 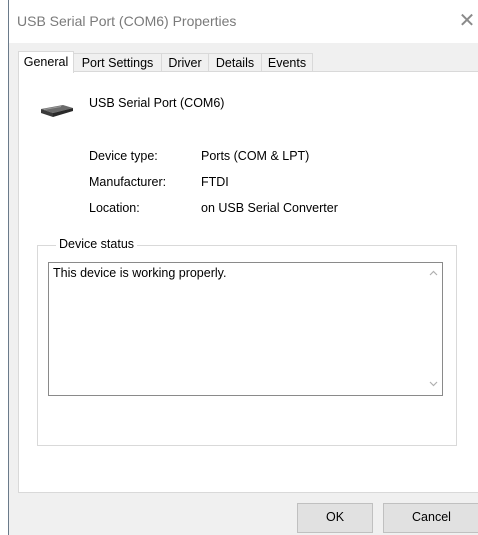 I want to click on tab-events: Events, so click(x=287, y=62).